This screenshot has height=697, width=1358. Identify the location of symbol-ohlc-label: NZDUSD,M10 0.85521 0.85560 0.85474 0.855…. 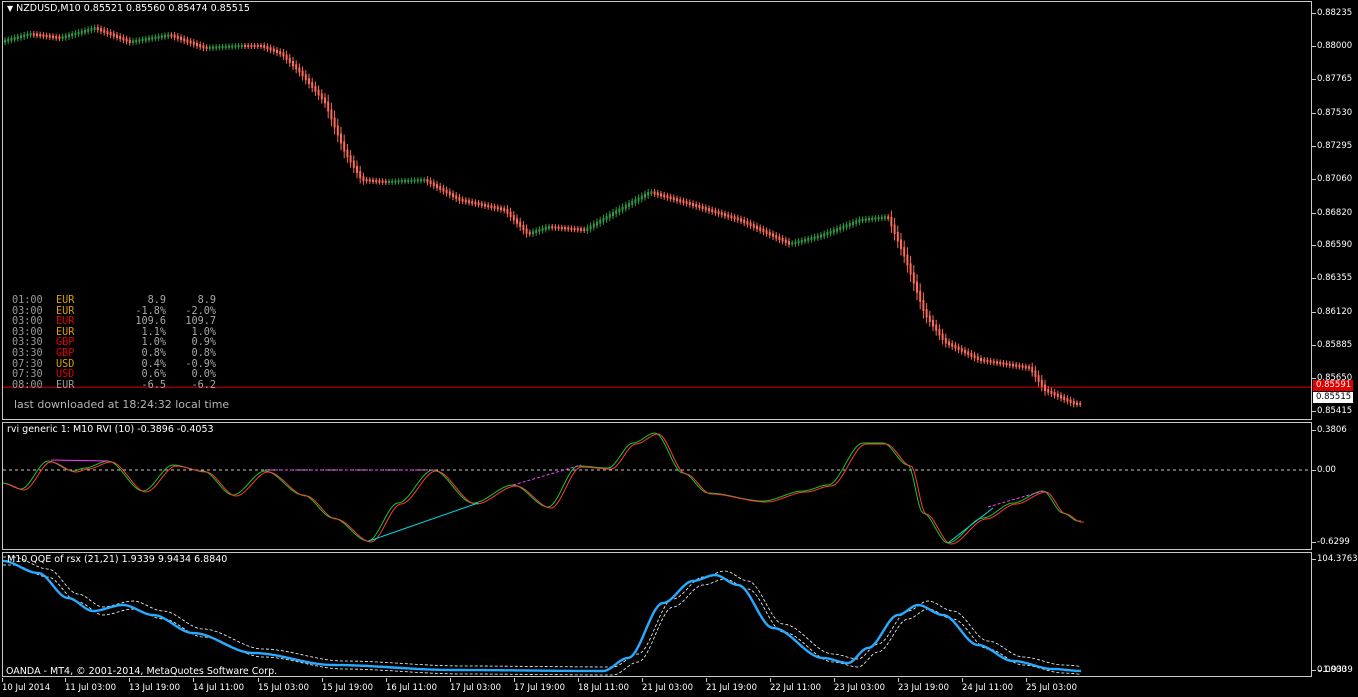
(133, 8).